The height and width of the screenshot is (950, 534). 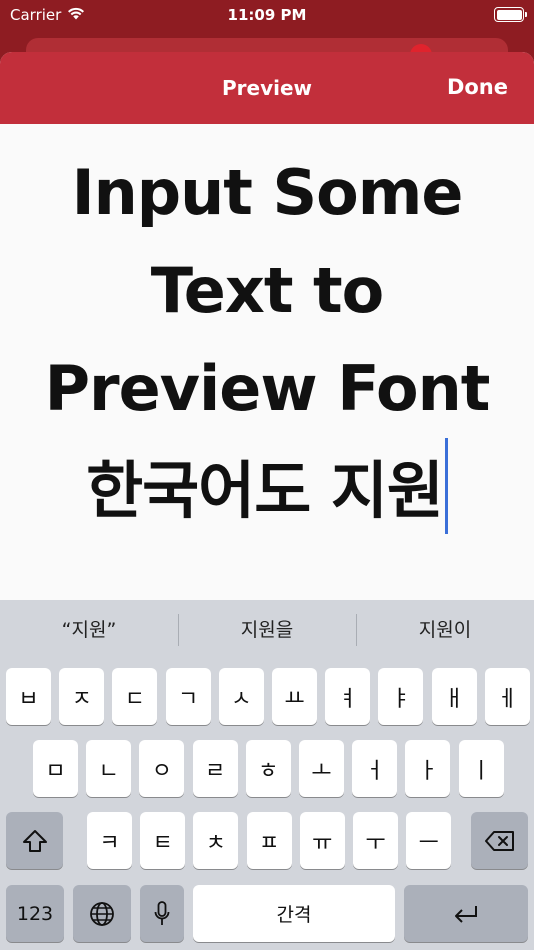 I want to click on suggestion-bar: “지원” 지원을 지원이, so click(x=267, y=630).